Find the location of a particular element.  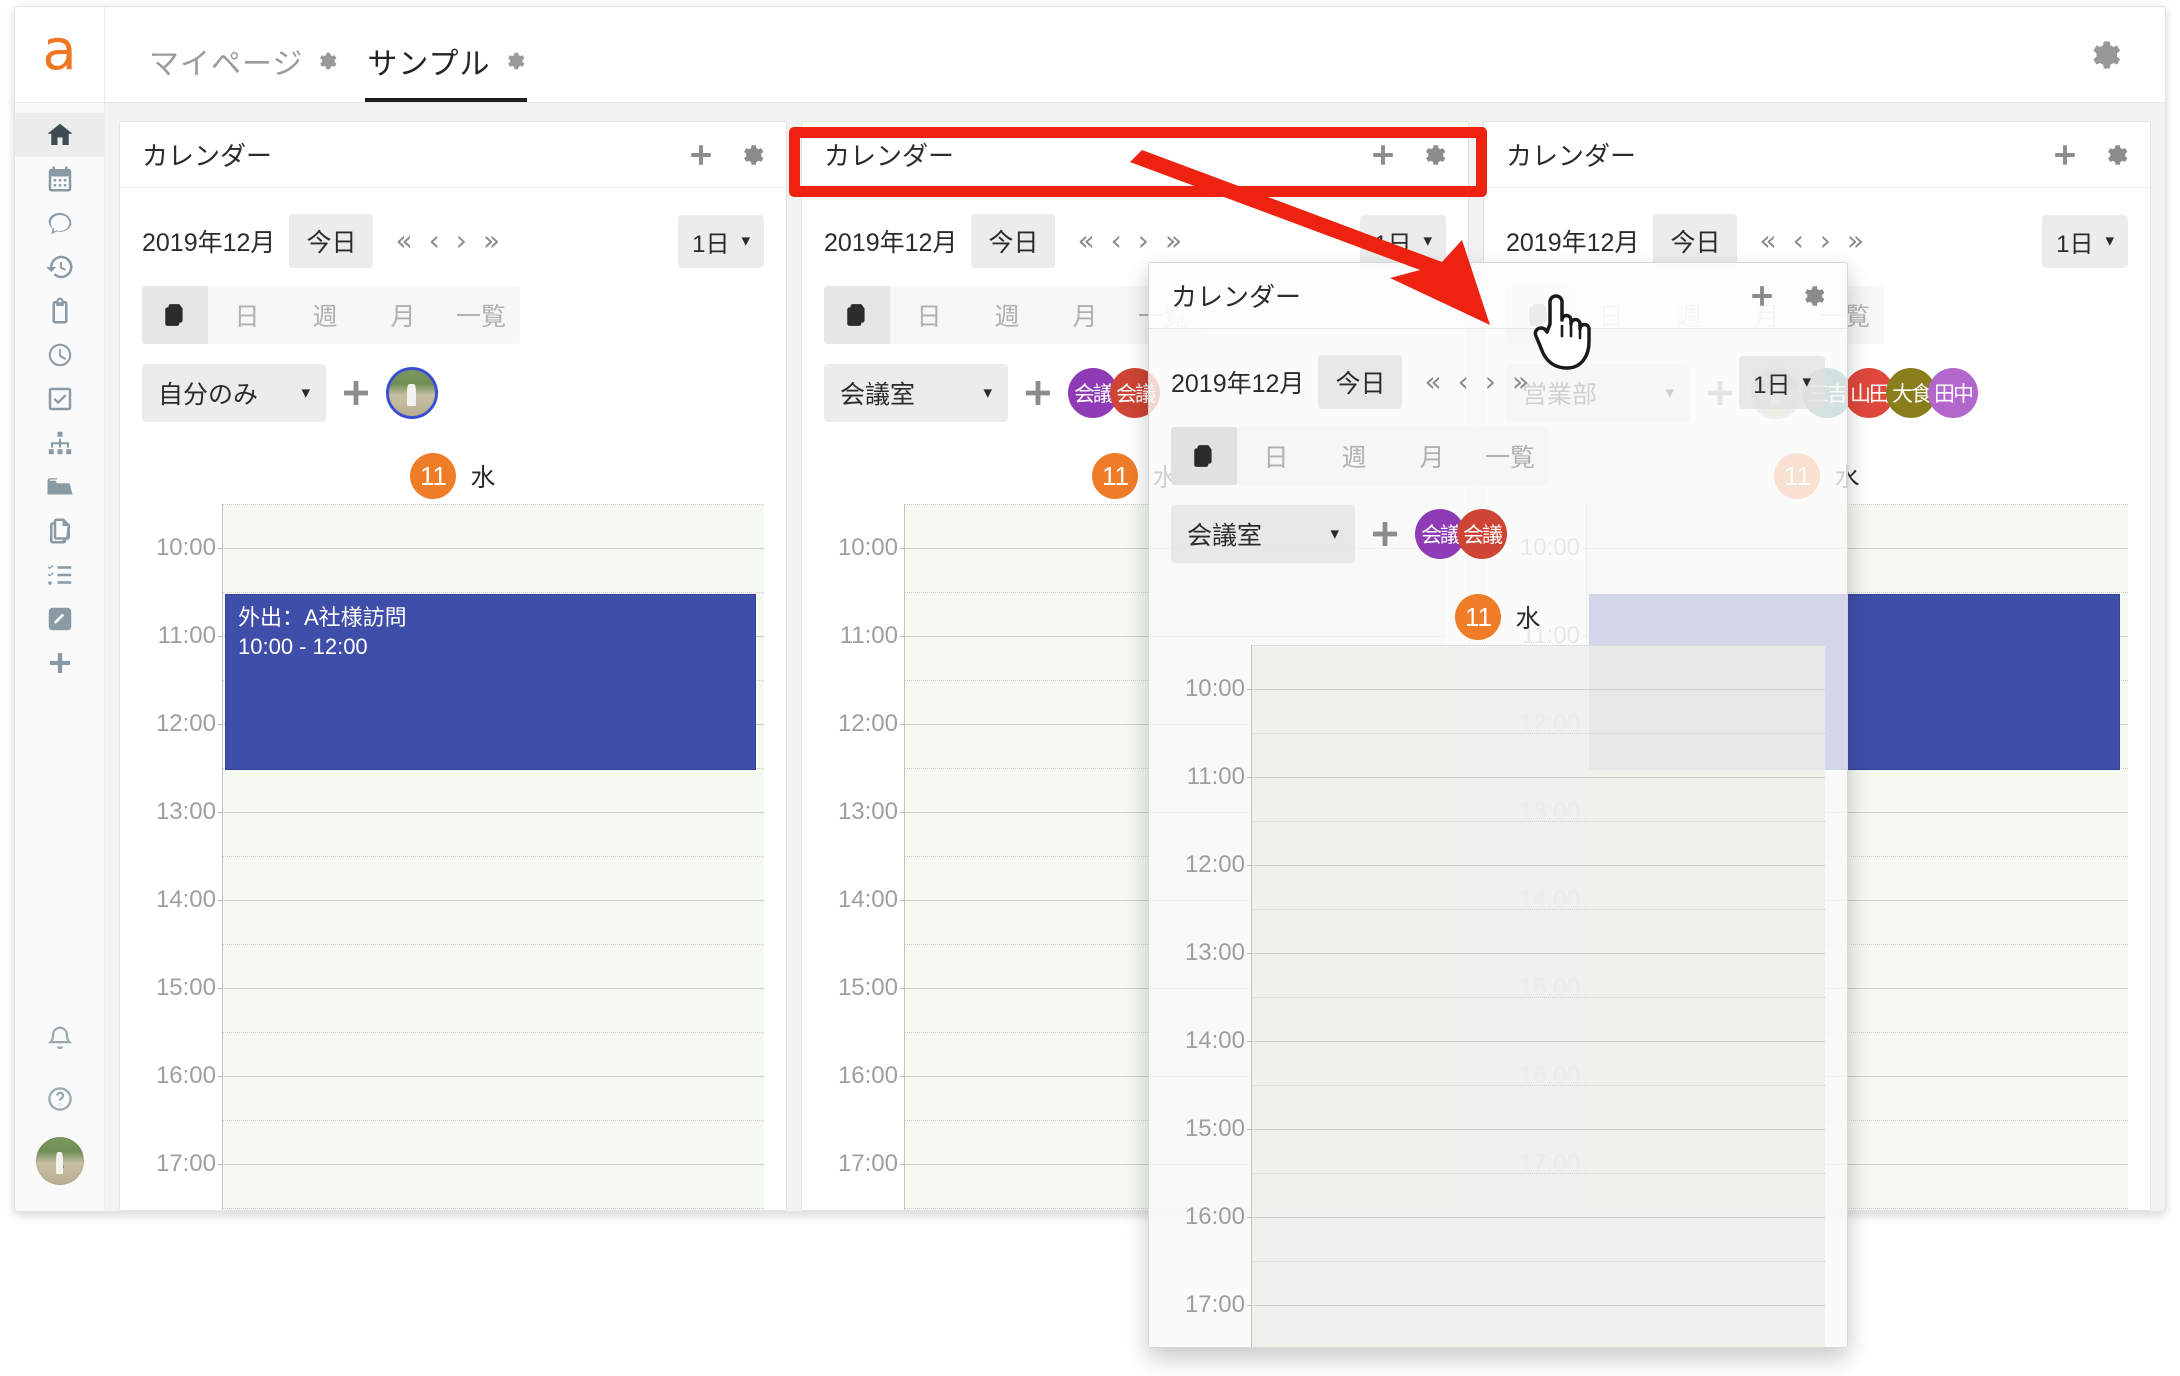

drag-panel-tab-week: 週 is located at coordinates (1354, 456).